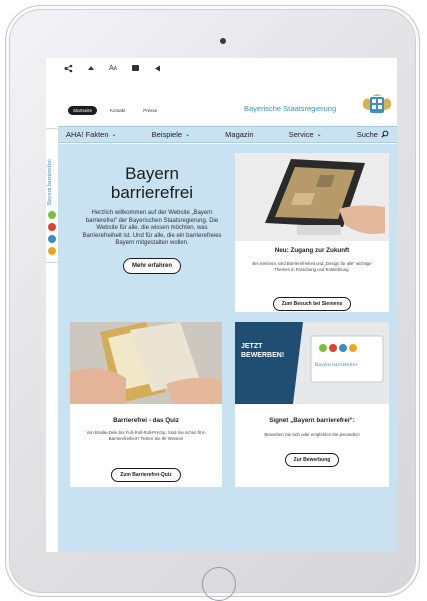 The image size is (427, 601). Describe the element at coordinates (146, 475) in the screenshot. I see `quiz-button: Zum Barrierefrei-Quiz` at that location.